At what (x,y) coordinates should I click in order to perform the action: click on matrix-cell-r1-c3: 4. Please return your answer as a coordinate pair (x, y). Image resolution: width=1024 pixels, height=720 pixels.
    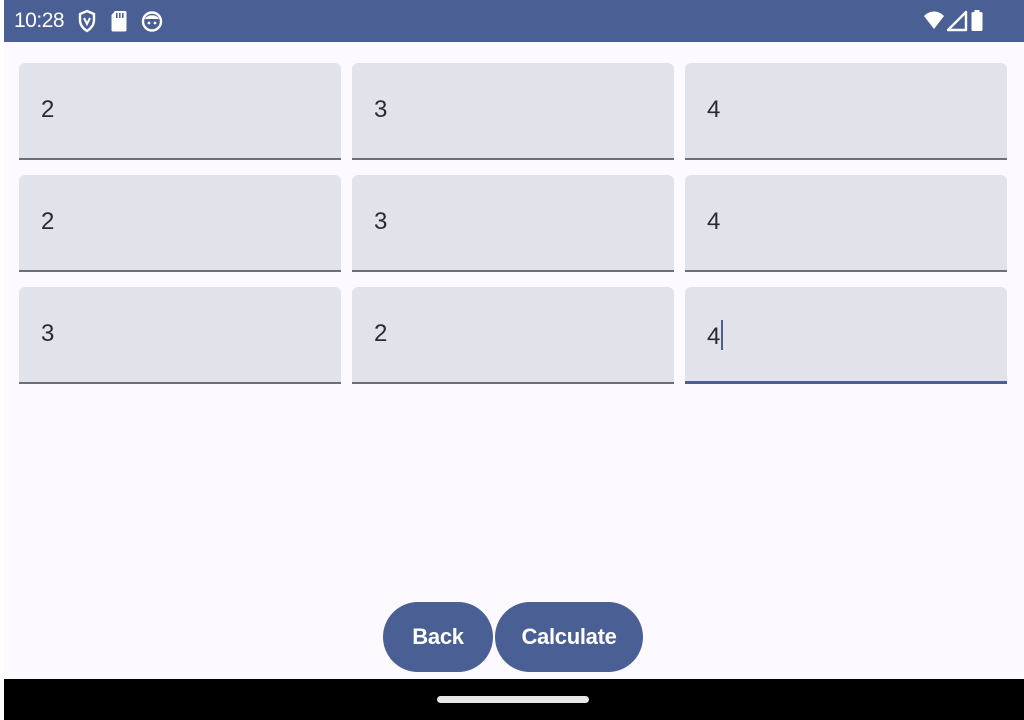
    Looking at the image, I should click on (846, 111).